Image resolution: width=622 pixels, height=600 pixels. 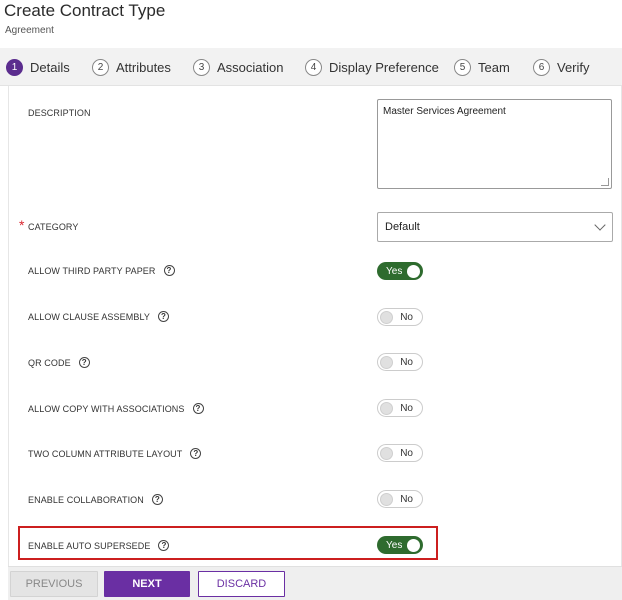 What do you see at coordinates (143, 67) in the screenshot?
I see `tab-label: Attributes` at bounding box center [143, 67].